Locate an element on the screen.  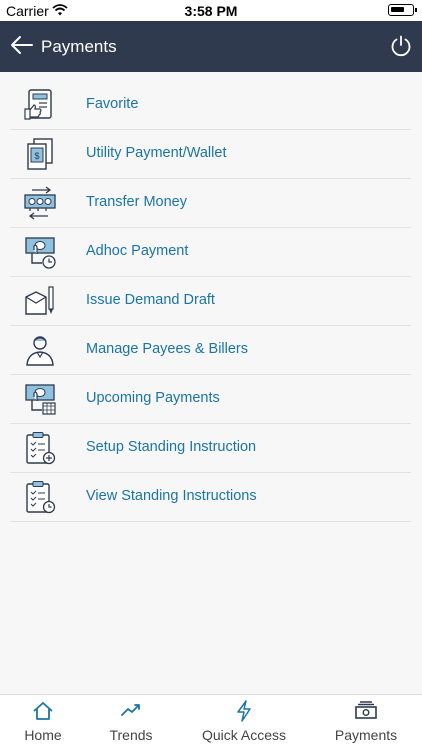
menu-item-upcoming-payments: Upcoming Payments is located at coordinates (211, 399).